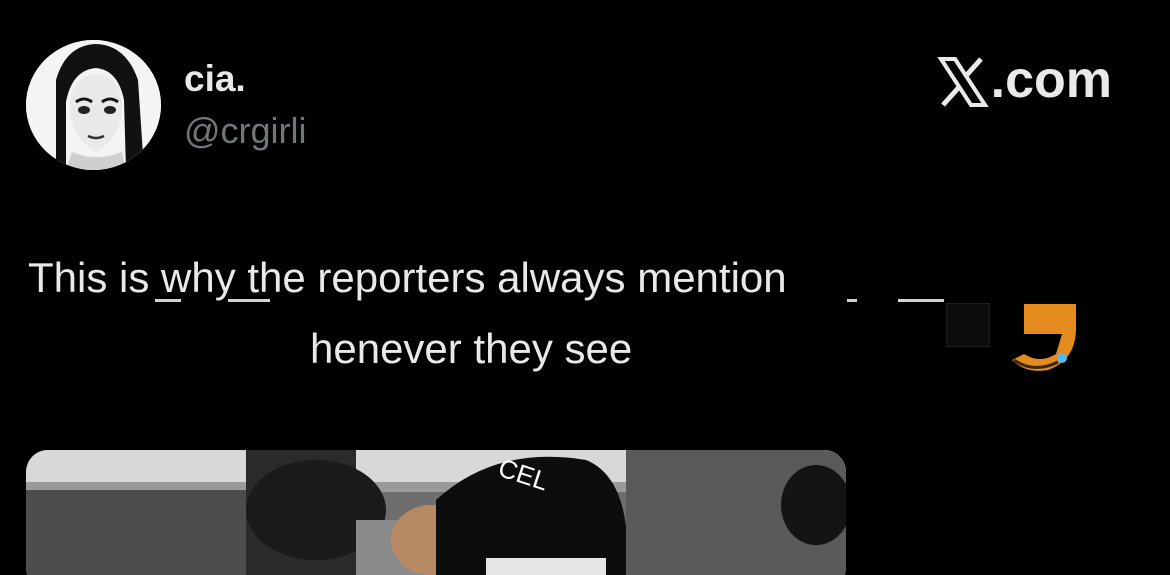 The height and width of the screenshot is (575, 1170). I want to click on avatar, so click(93, 105).